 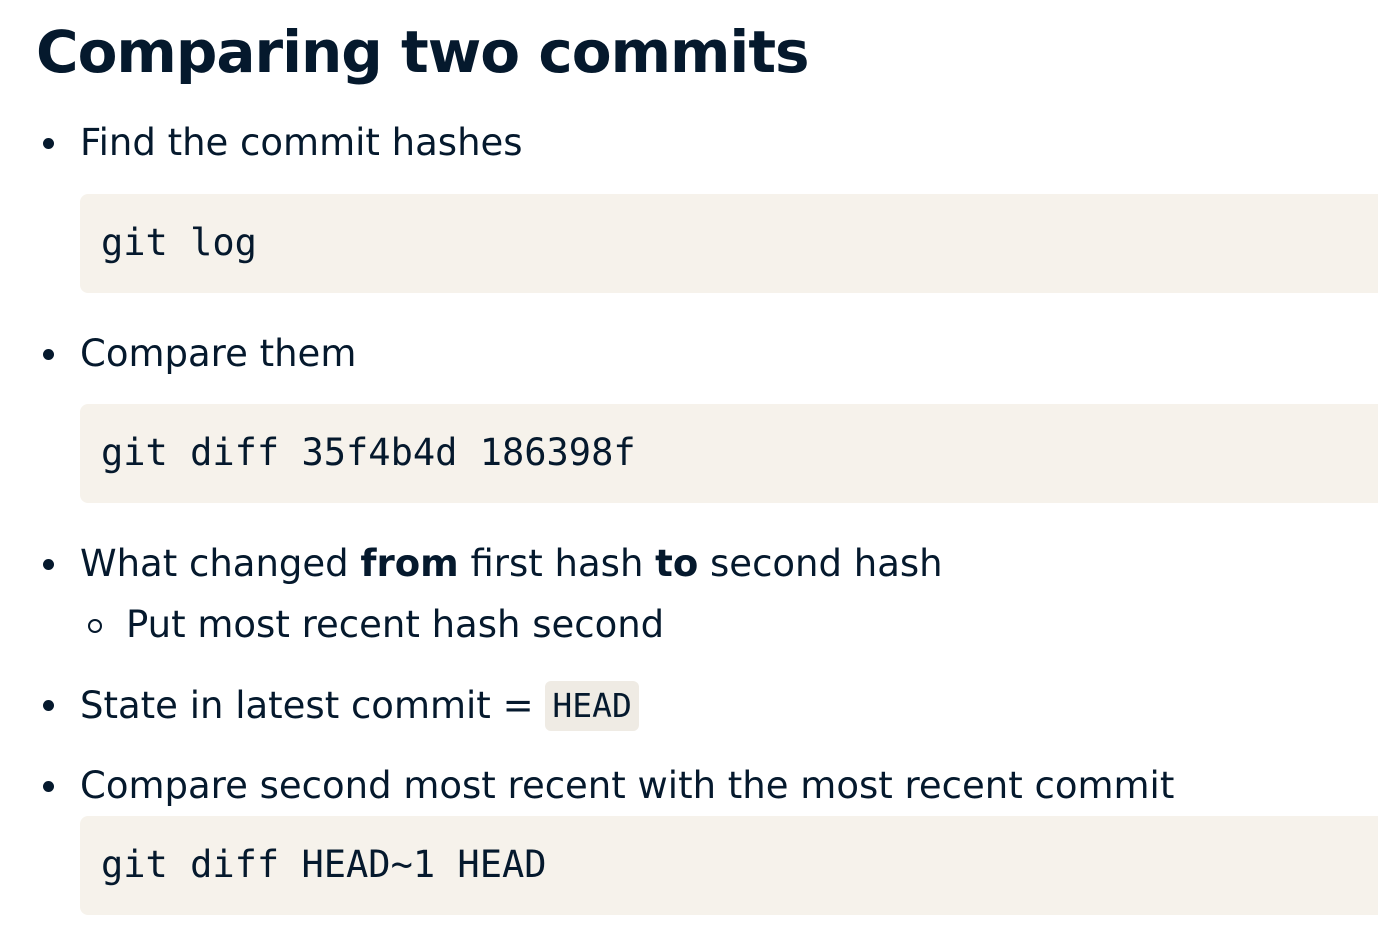 I want to click on inline-code-head: HEAD, so click(x=592, y=706).